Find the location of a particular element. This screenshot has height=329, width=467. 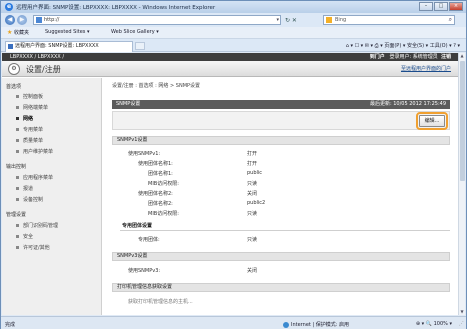

zoom-control: ⊕ ▾ 🔍 100% ▾ is located at coordinates (434, 324).